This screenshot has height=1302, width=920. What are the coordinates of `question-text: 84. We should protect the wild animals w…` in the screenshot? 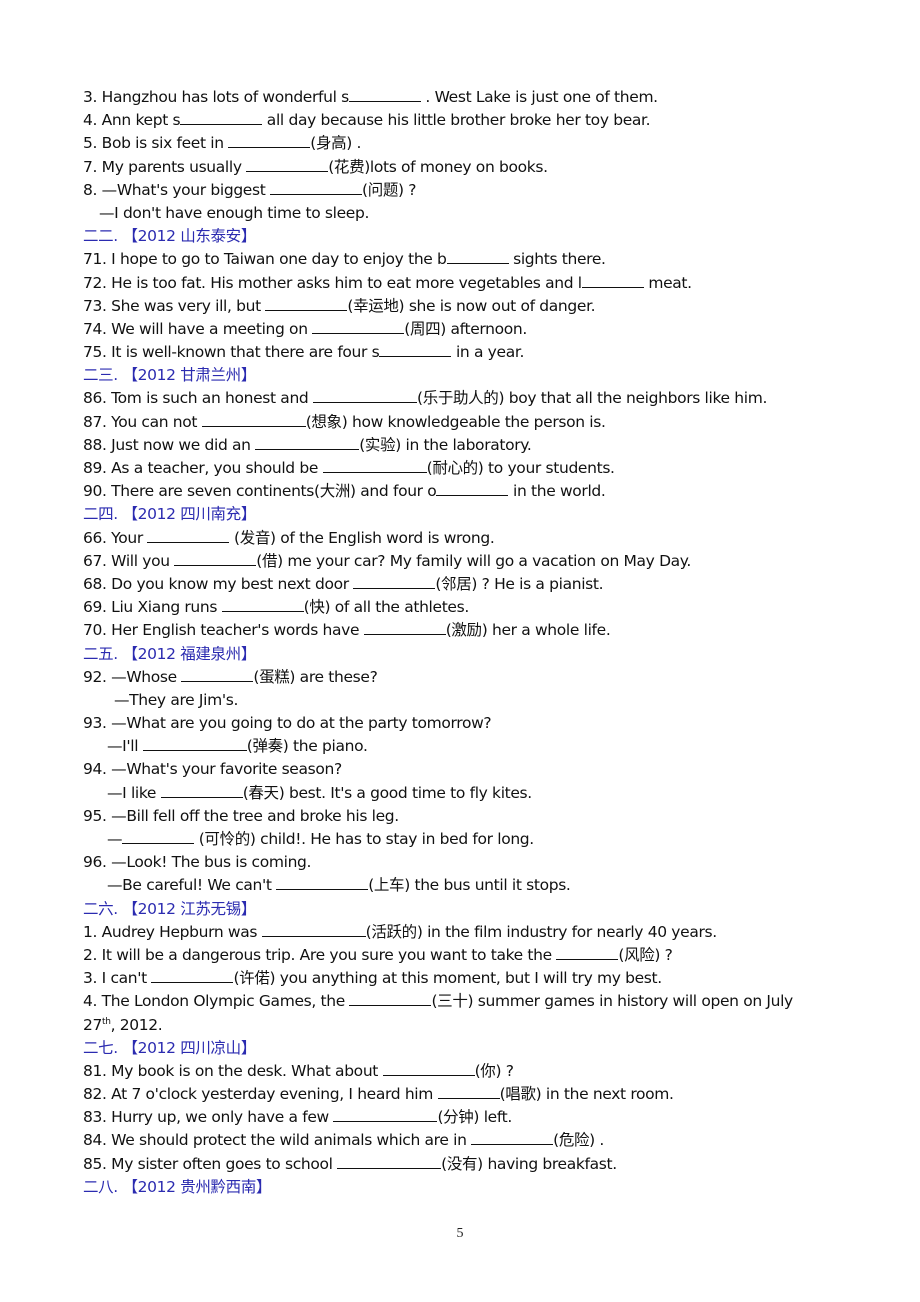 It's located at (277, 1140).